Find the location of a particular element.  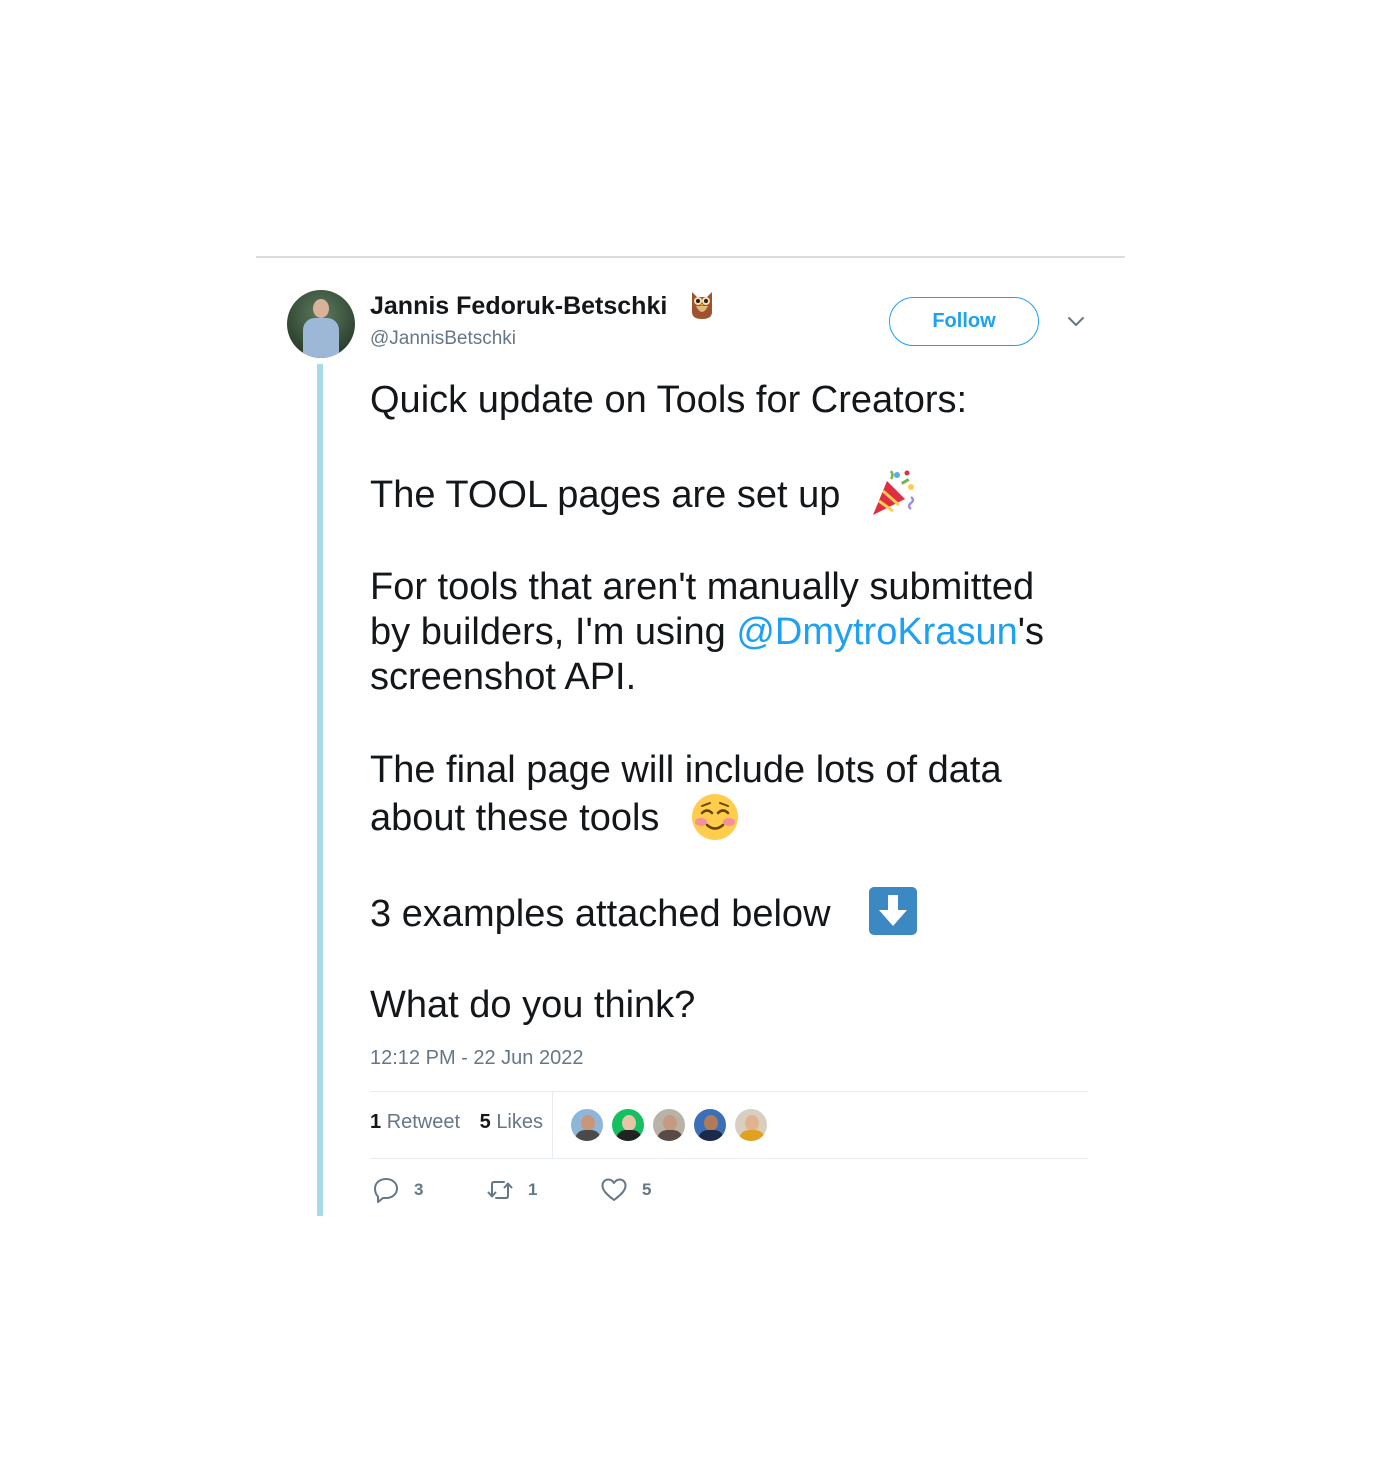

reply-count: 3 is located at coordinates (419, 1189).